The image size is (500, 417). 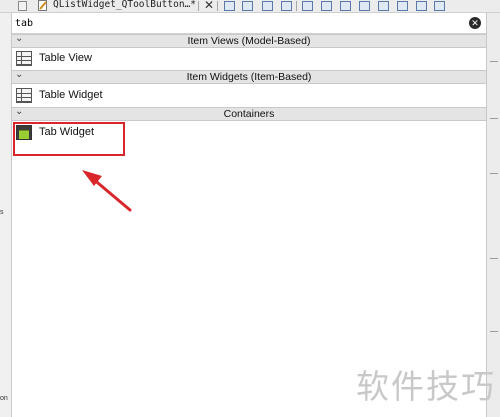 What do you see at coordinates (107, 191) in the screenshot?
I see `annotation-arrow` at bounding box center [107, 191].